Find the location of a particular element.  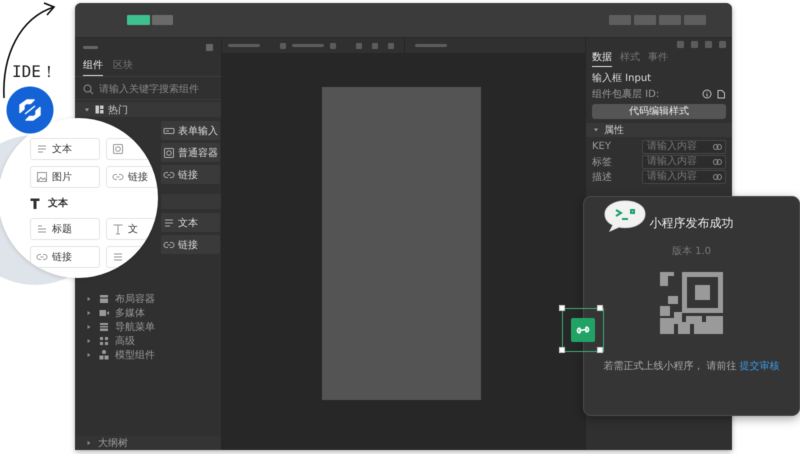

handwritten-label: IDE！ is located at coordinates (34, 72).